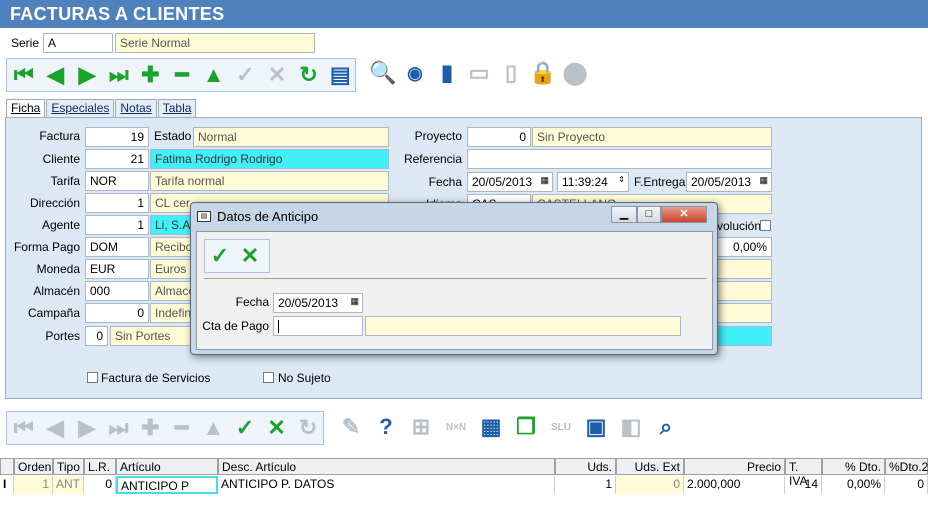 The width and height of the screenshot is (928, 517). What do you see at coordinates (167, 466) in the screenshot?
I see `col-articulo: Artículo` at bounding box center [167, 466].